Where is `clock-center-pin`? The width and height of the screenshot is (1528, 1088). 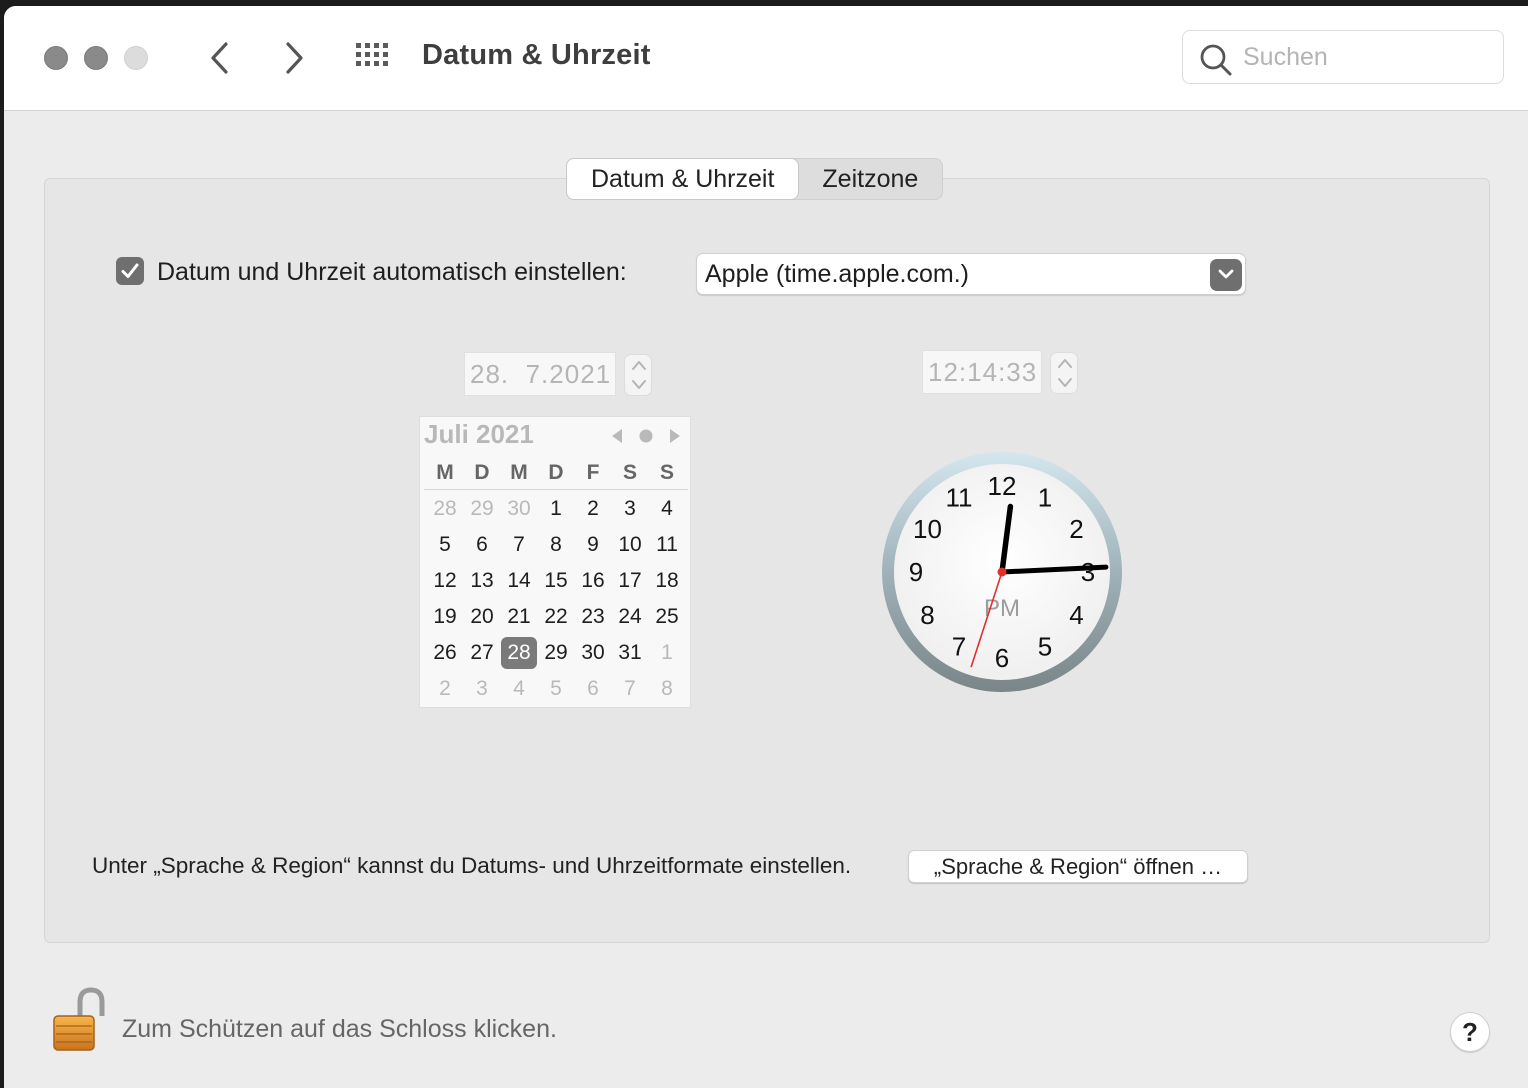 clock-center-pin is located at coordinates (1002, 572).